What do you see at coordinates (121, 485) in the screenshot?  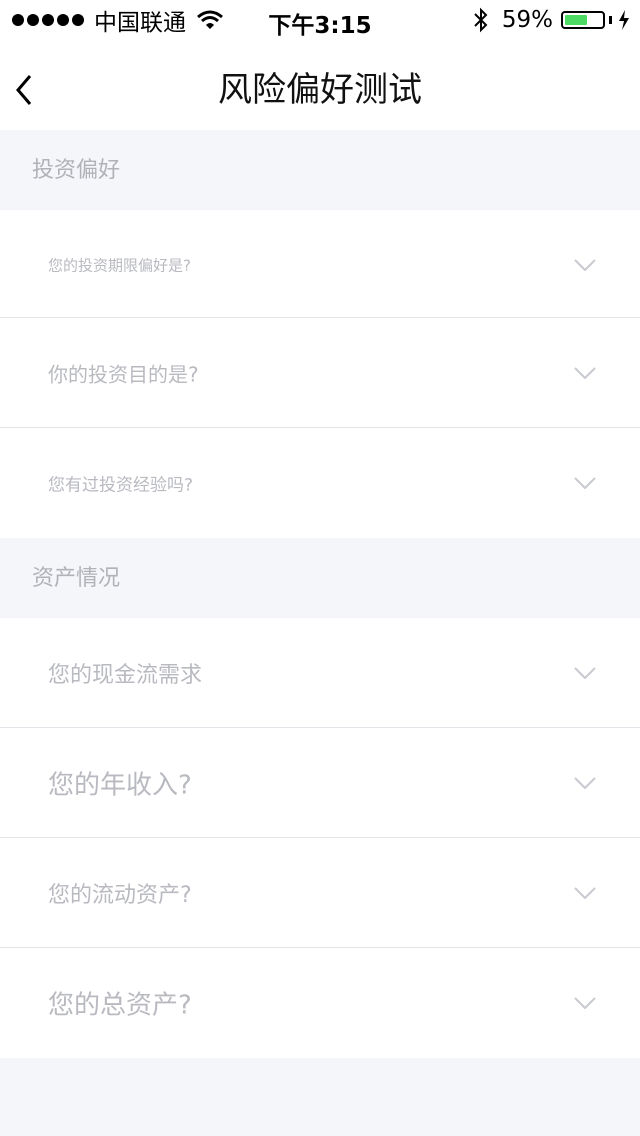 I see `question-label: 您有过投资经验吗?` at bounding box center [121, 485].